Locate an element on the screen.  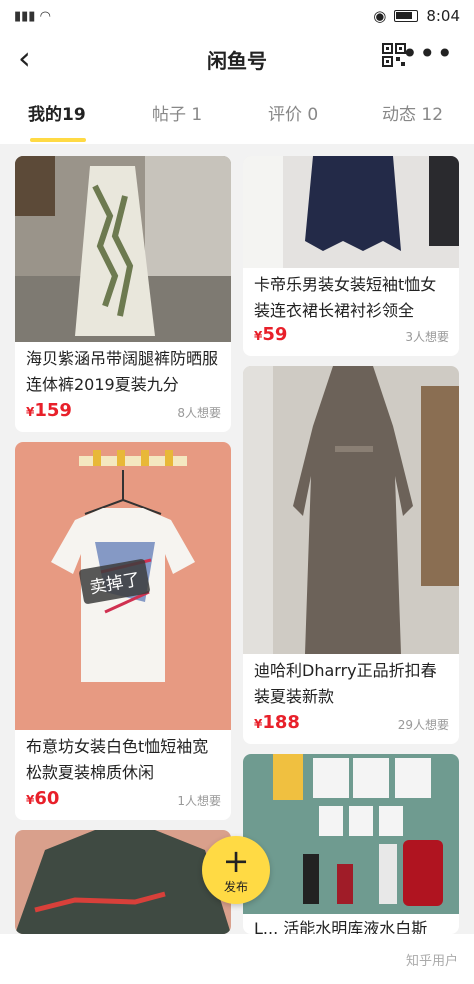
watermark: 知乎用户 is located at coordinates (431, 961).